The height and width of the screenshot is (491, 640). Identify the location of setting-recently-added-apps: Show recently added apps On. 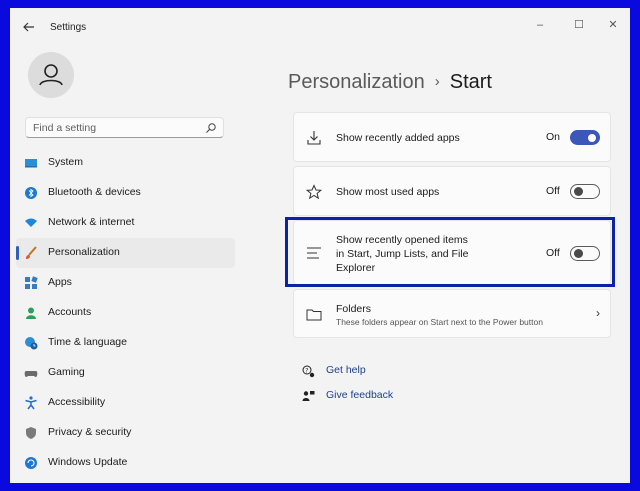
(452, 137).